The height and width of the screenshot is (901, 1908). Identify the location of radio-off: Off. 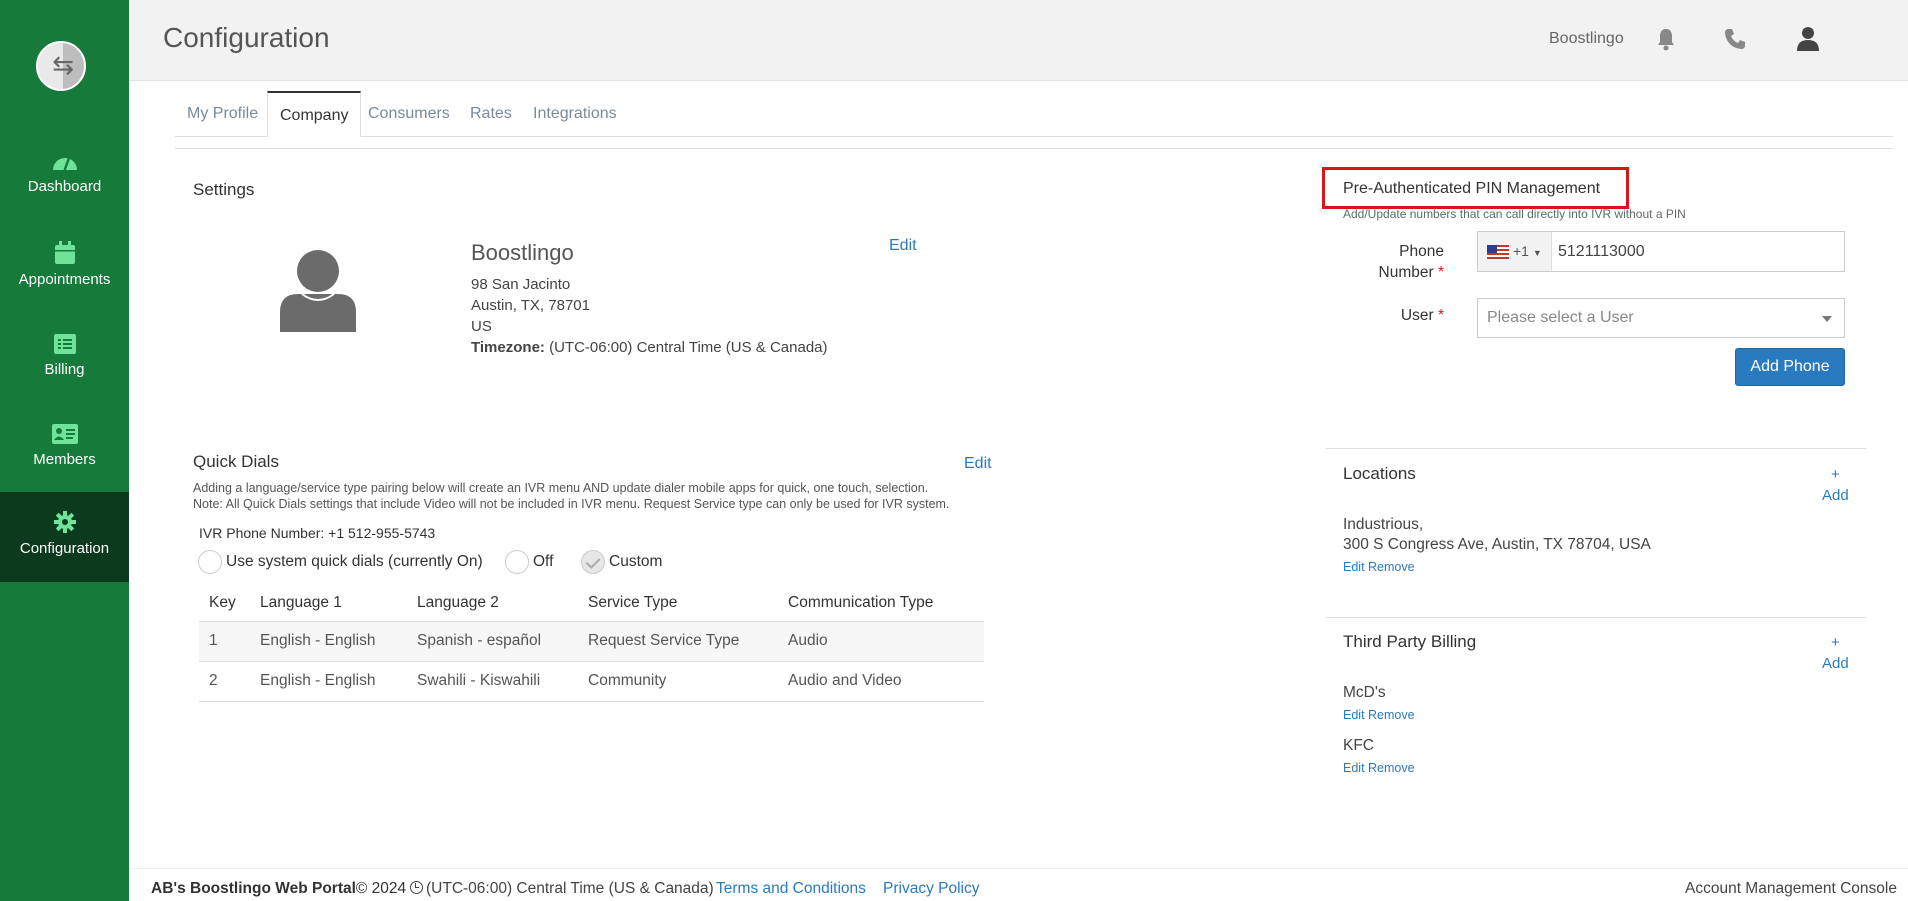
(529, 562).